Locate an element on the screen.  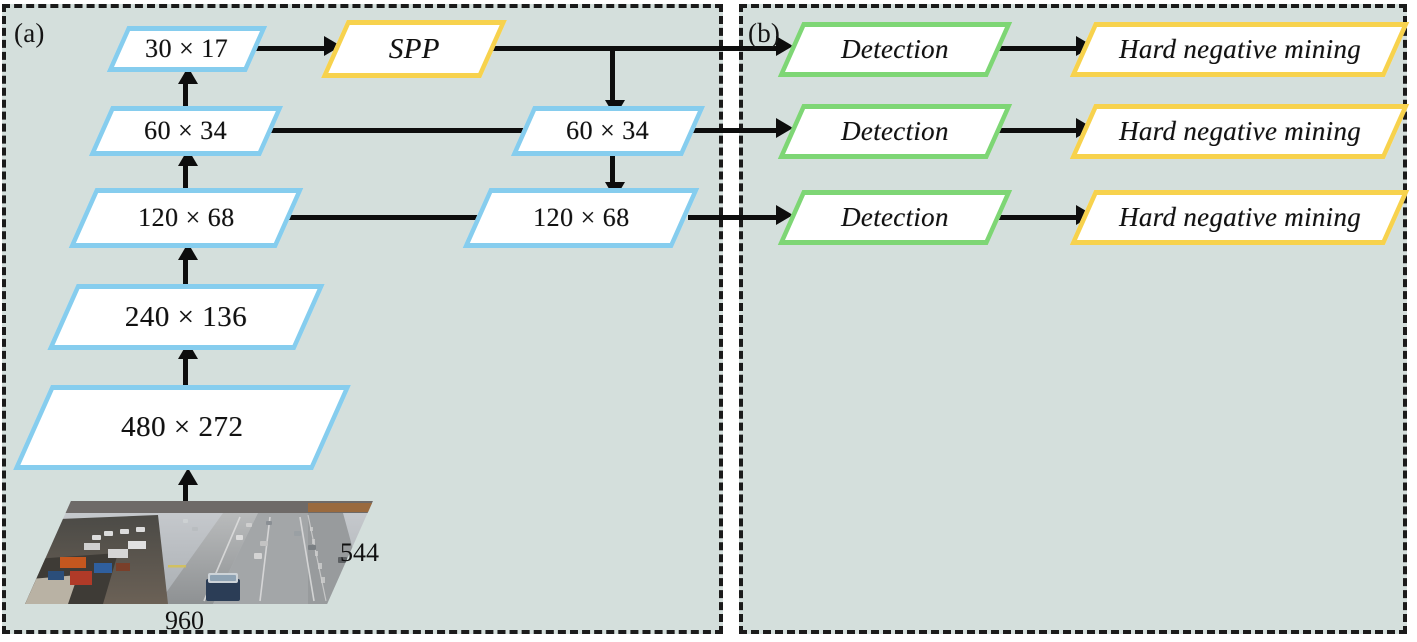
traffic-scene-illustration is located at coordinates (199, 552).